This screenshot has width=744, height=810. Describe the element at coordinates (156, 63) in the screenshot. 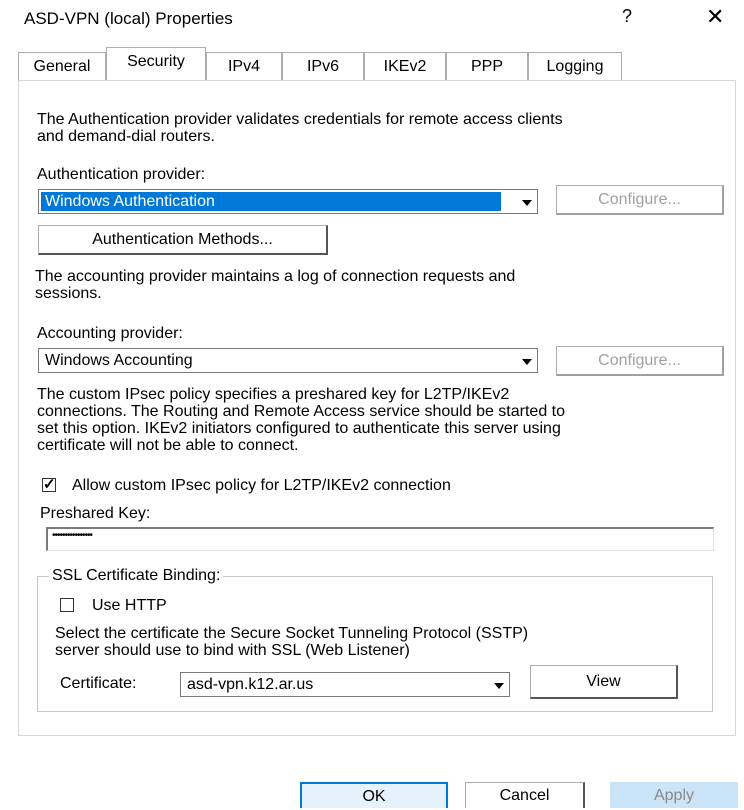

I see `tab-security: Security` at that location.